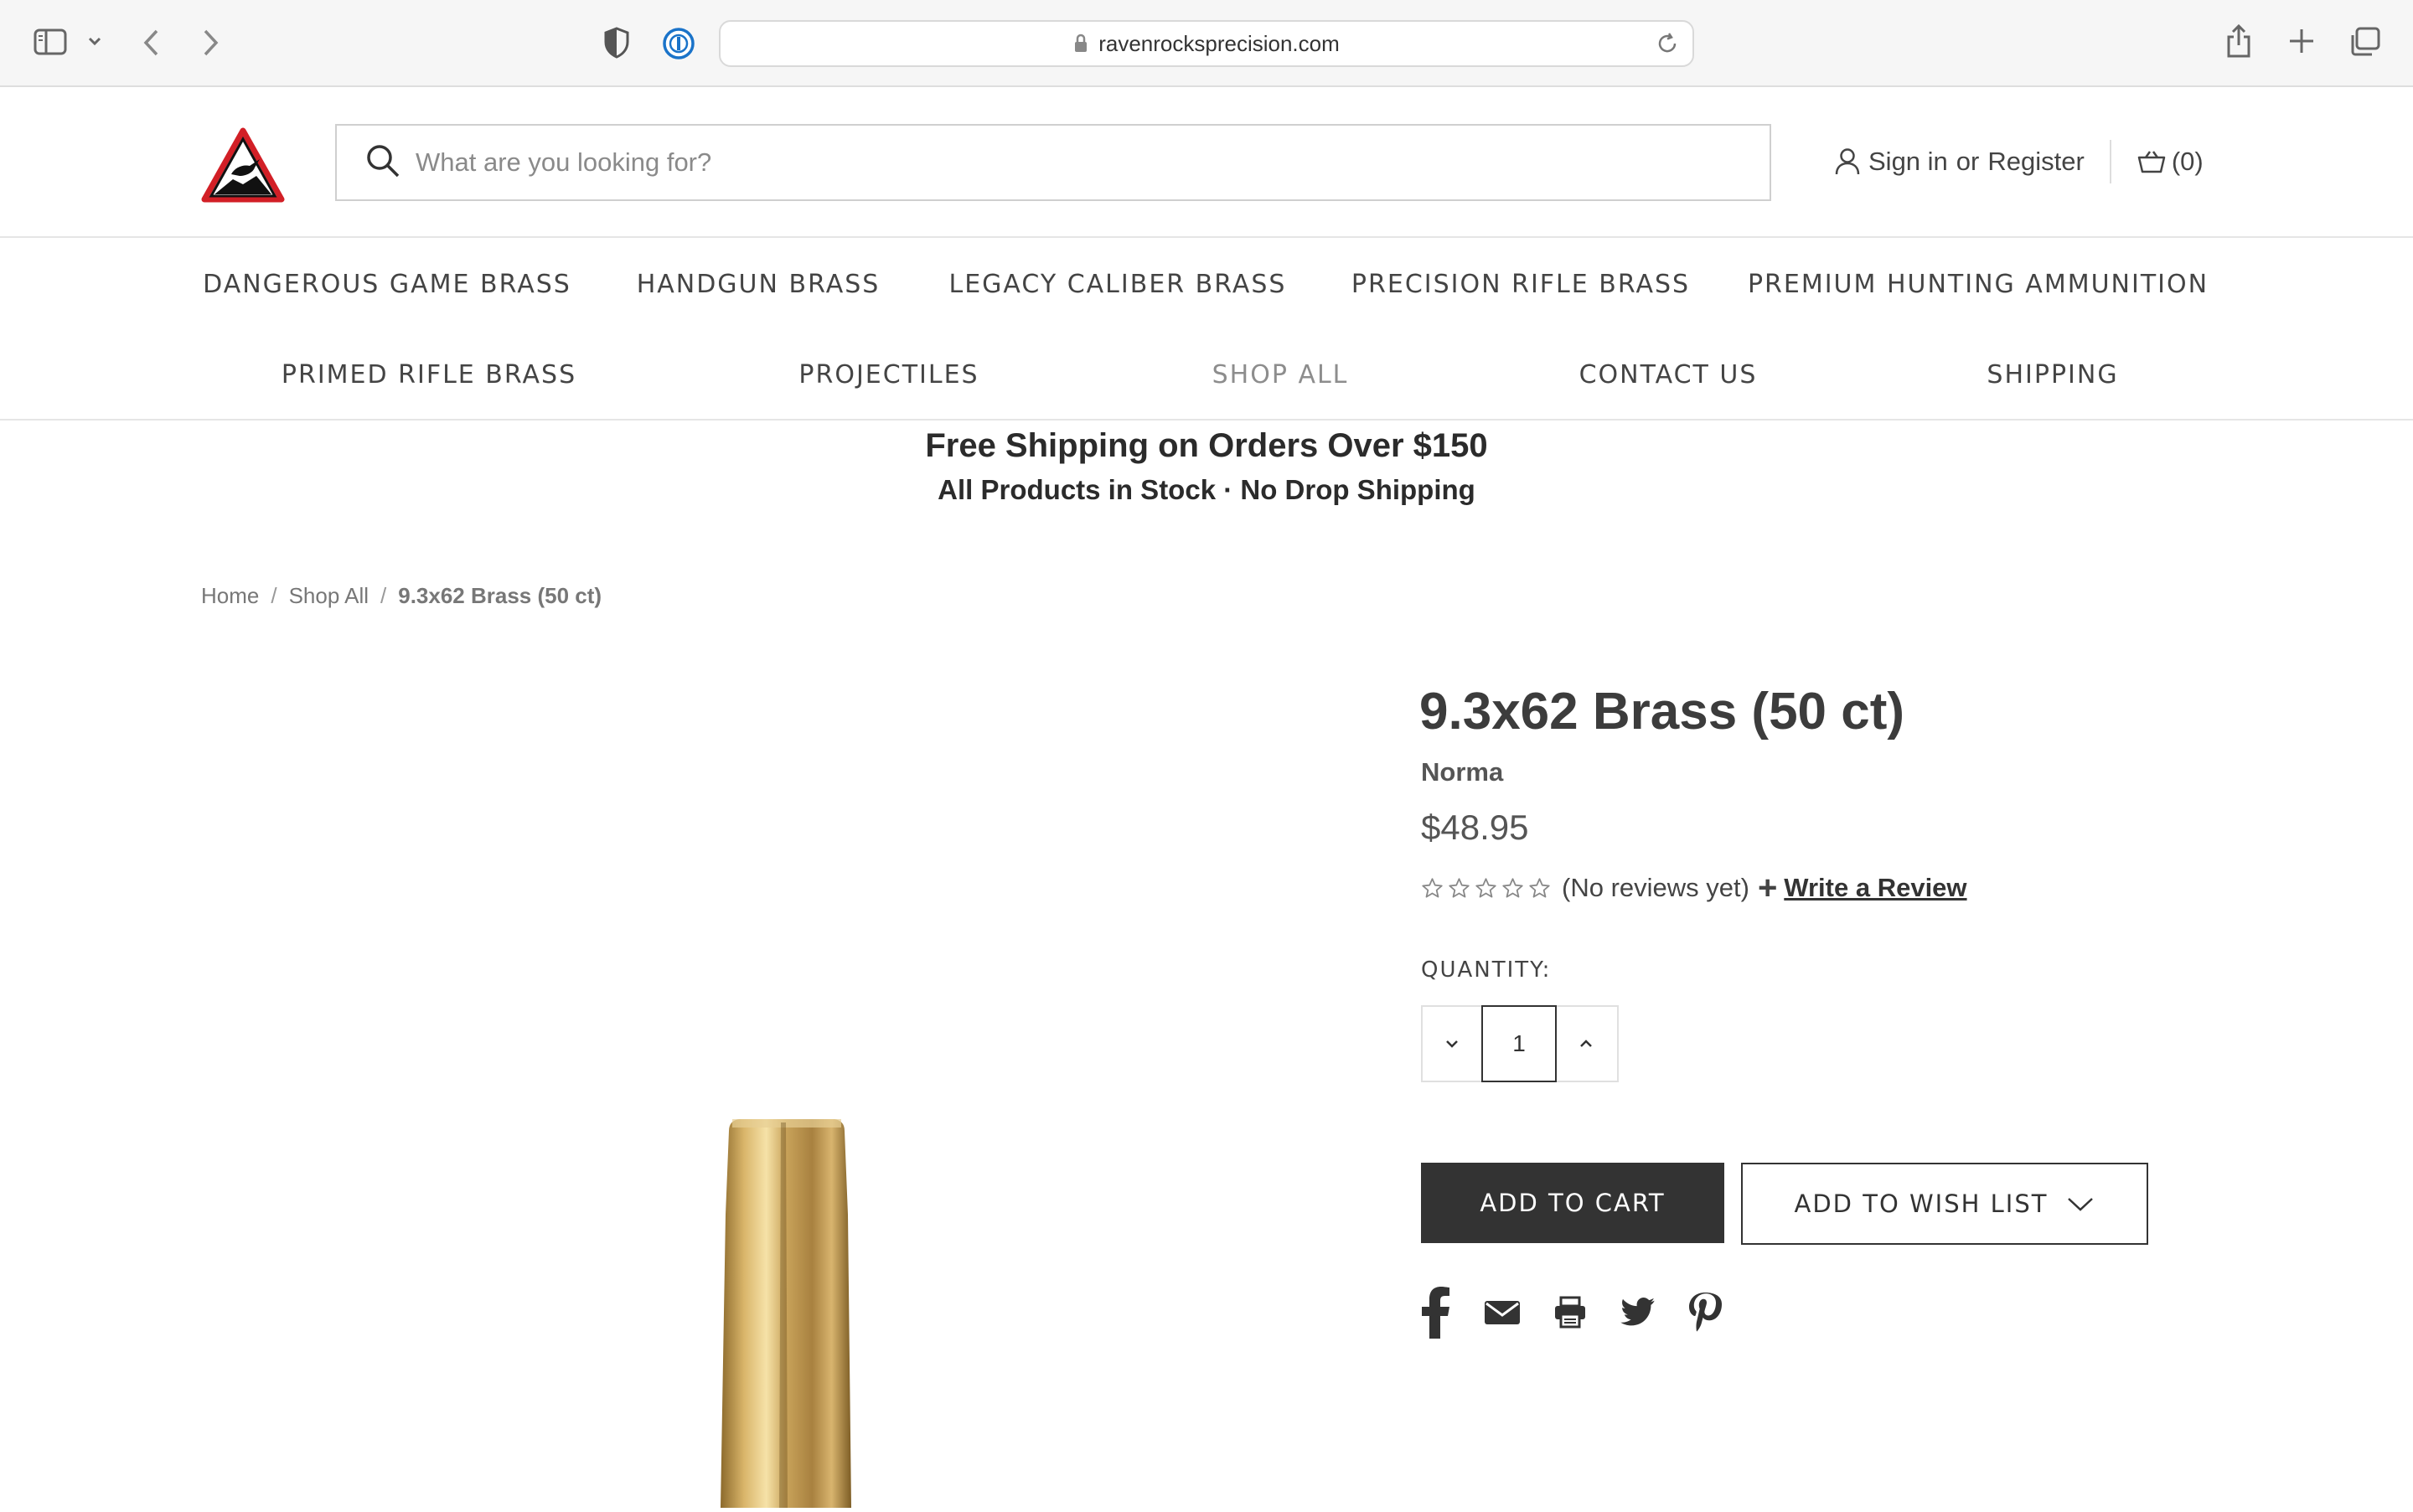 Image resolution: width=2413 pixels, height=1512 pixels. What do you see at coordinates (2365, 42) in the screenshot?
I see `tab-overview-icon` at bounding box center [2365, 42].